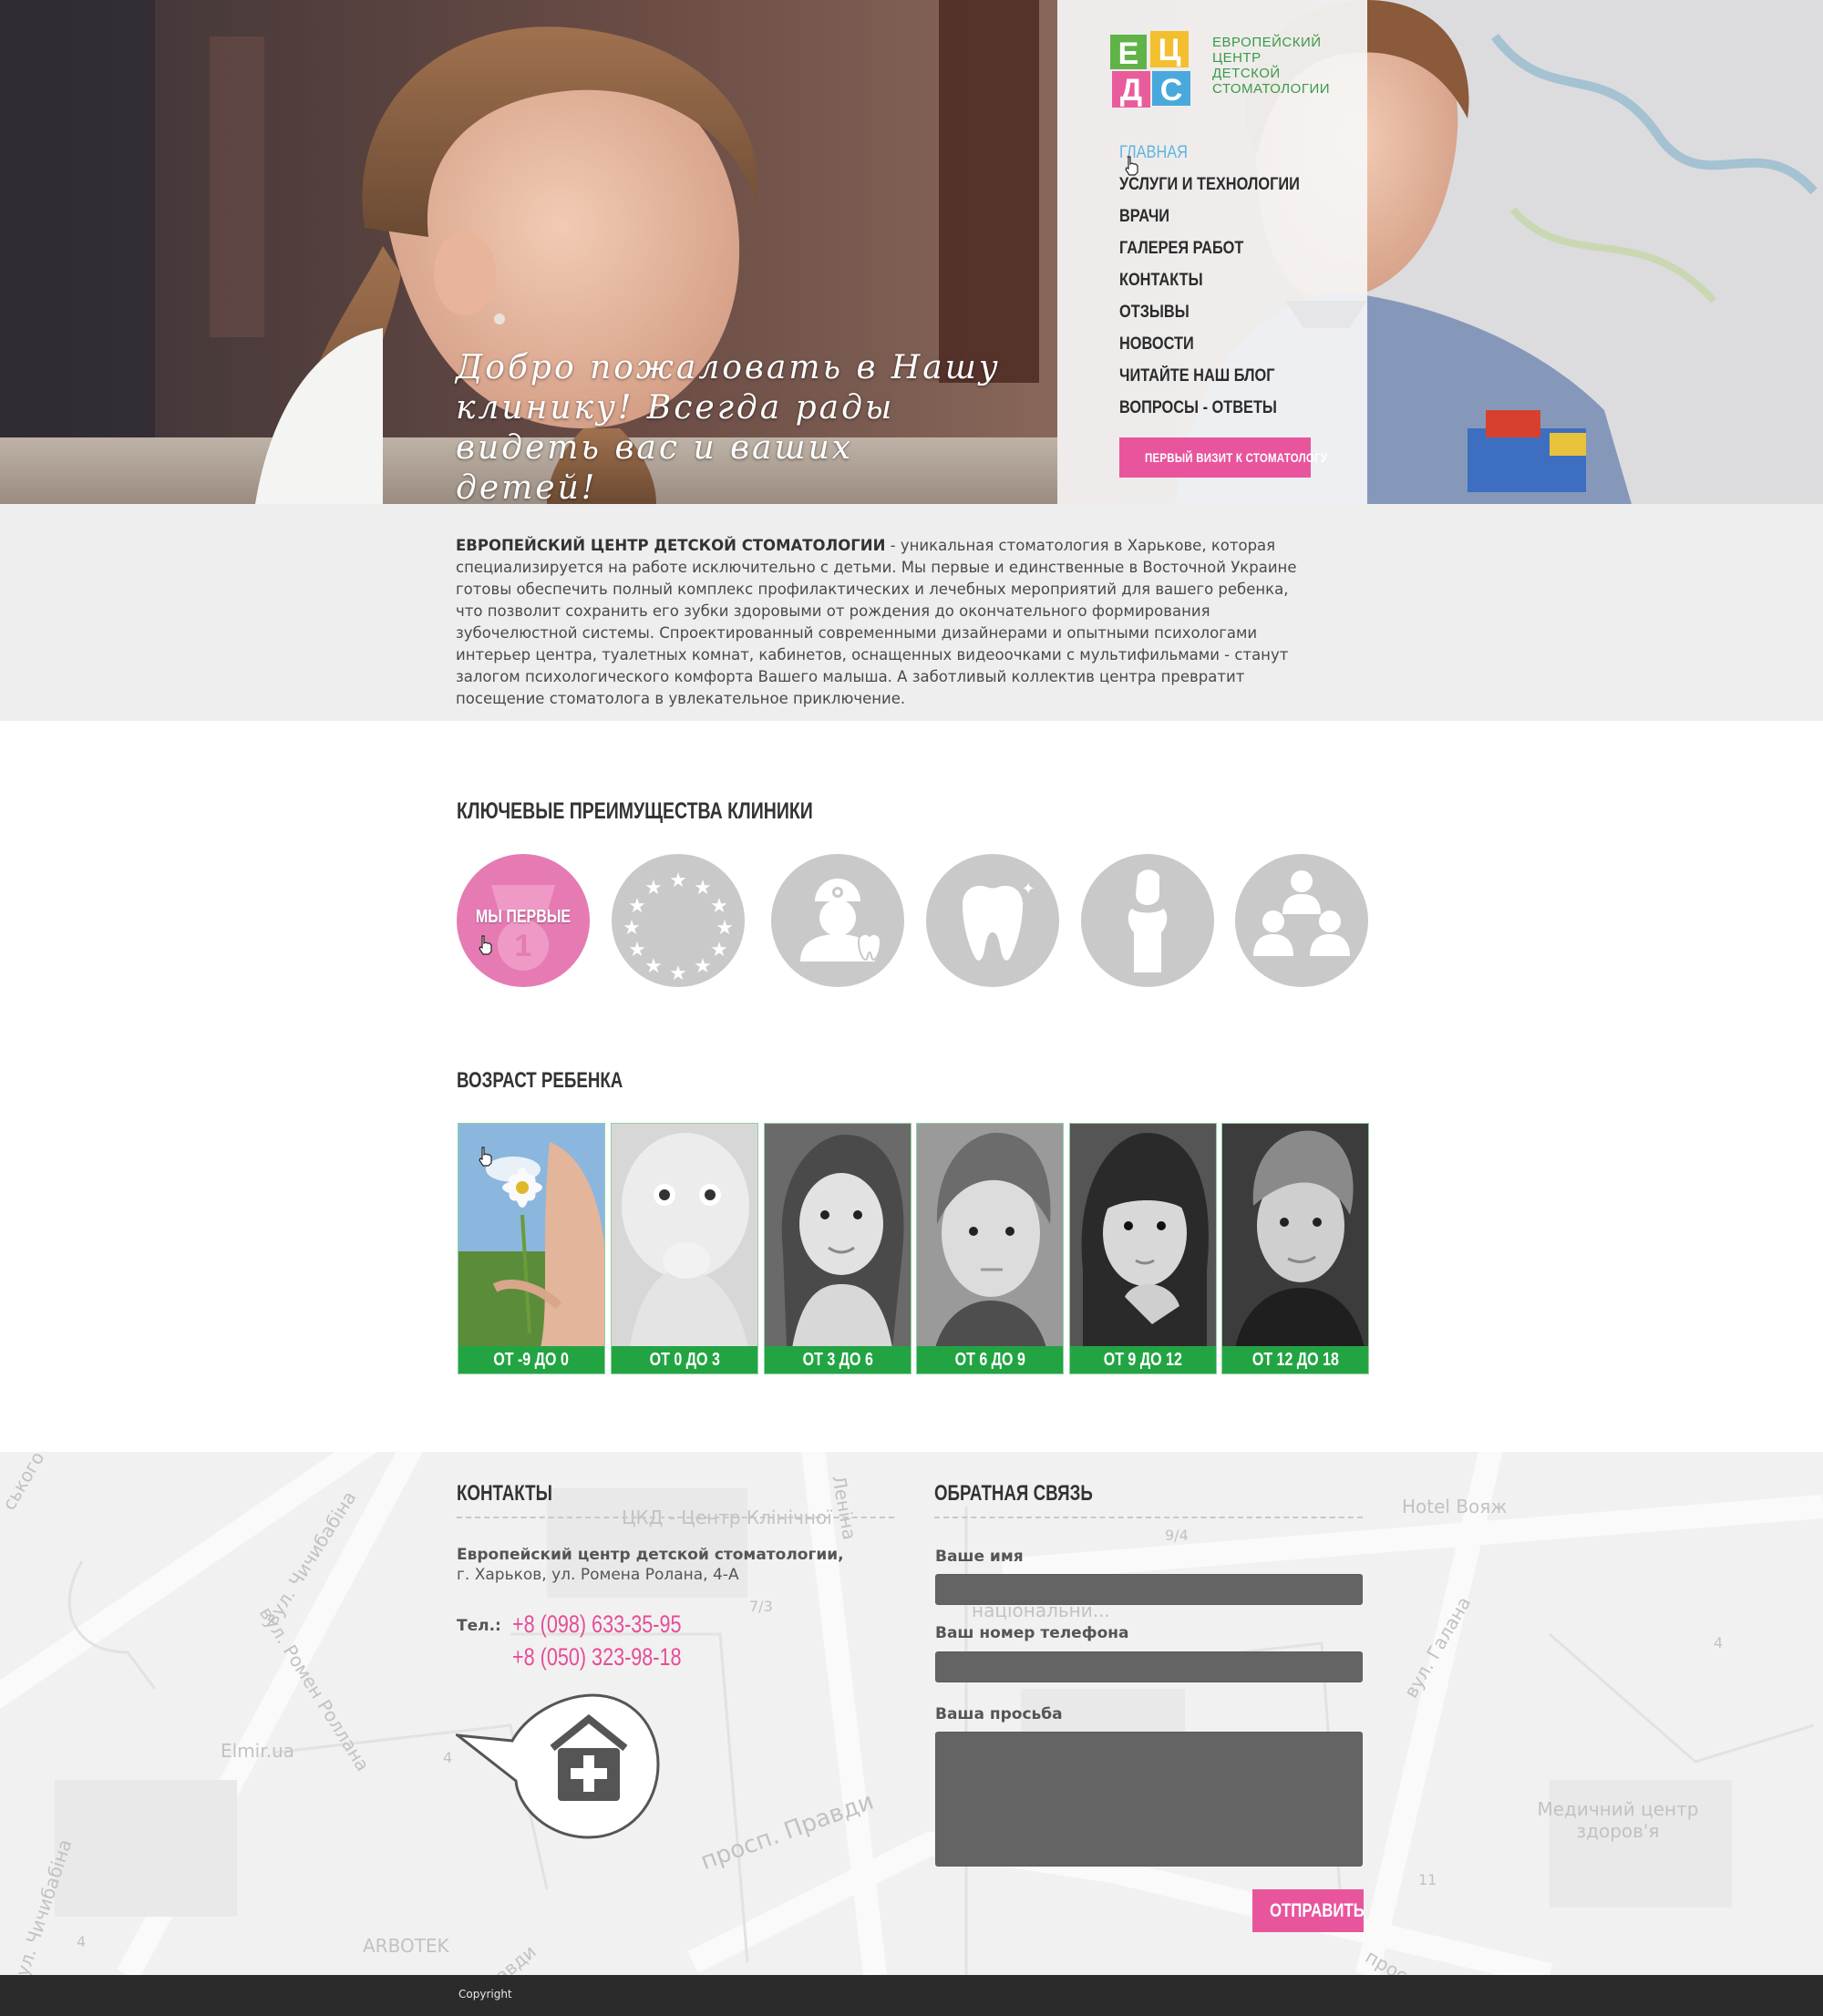  What do you see at coordinates (1295, 1236) in the screenshot?
I see `age-photo-teen-boy` at bounding box center [1295, 1236].